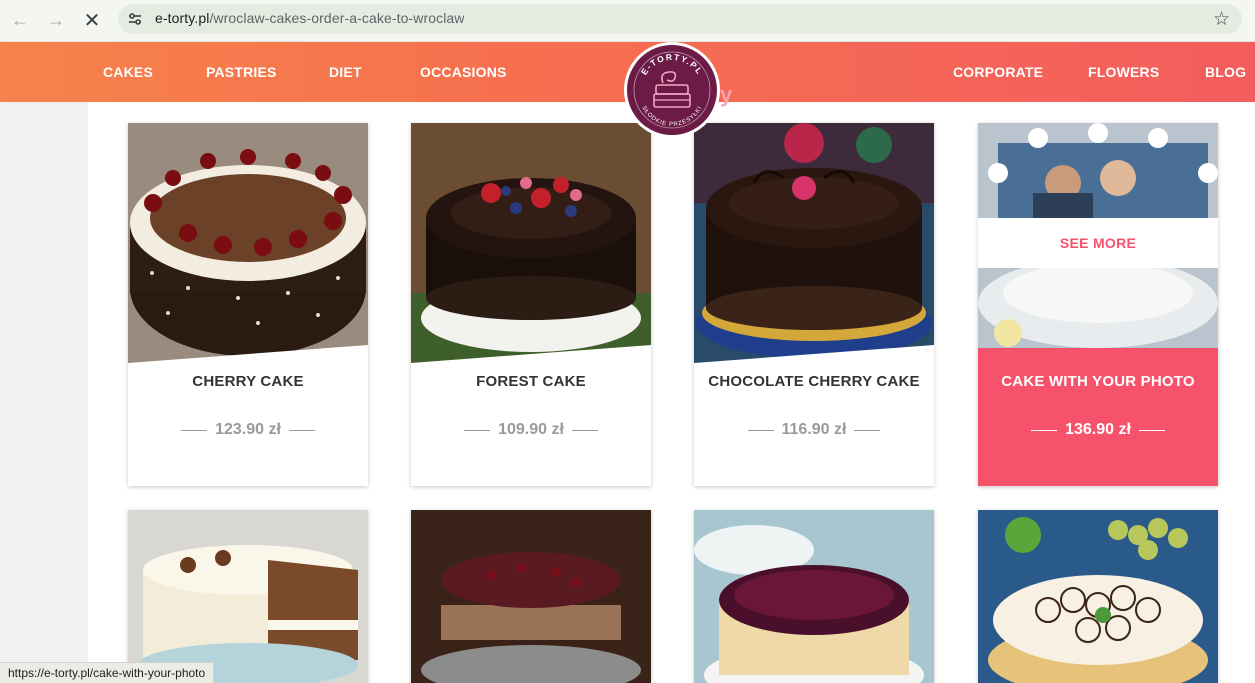  Describe the element at coordinates (248, 243) in the screenshot. I see `cherry-cake-image` at that location.